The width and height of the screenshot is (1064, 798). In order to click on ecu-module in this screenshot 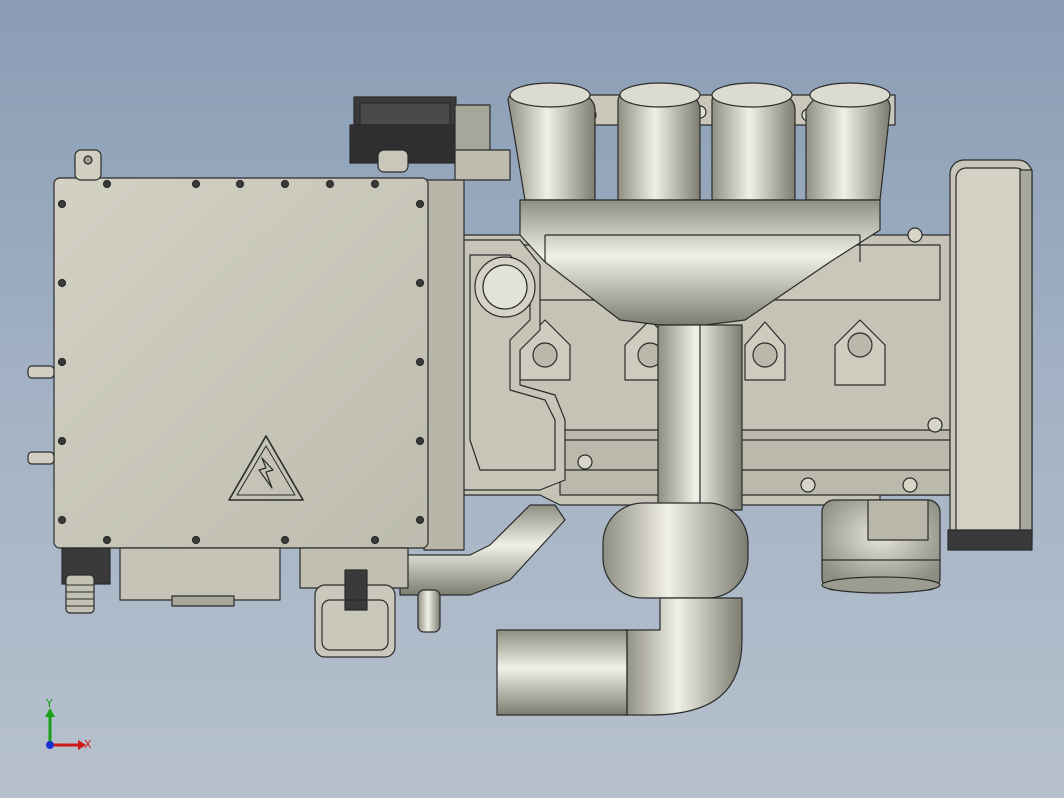, I will do `click(430, 138)`.